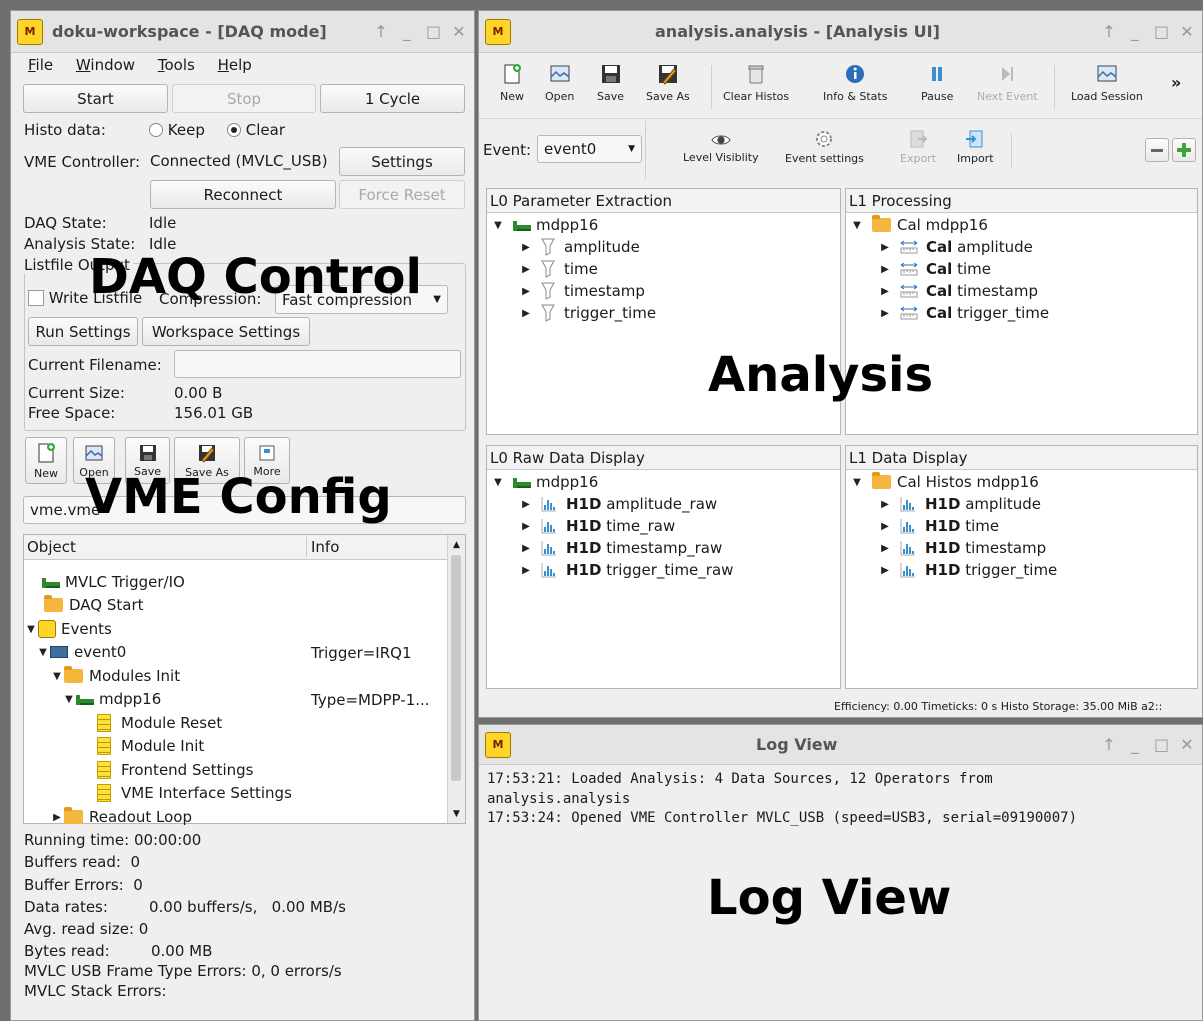 The height and width of the screenshot is (1021, 1203). Describe the element at coordinates (512, 83) in the screenshot. I see `analysis-new-button: New` at that location.